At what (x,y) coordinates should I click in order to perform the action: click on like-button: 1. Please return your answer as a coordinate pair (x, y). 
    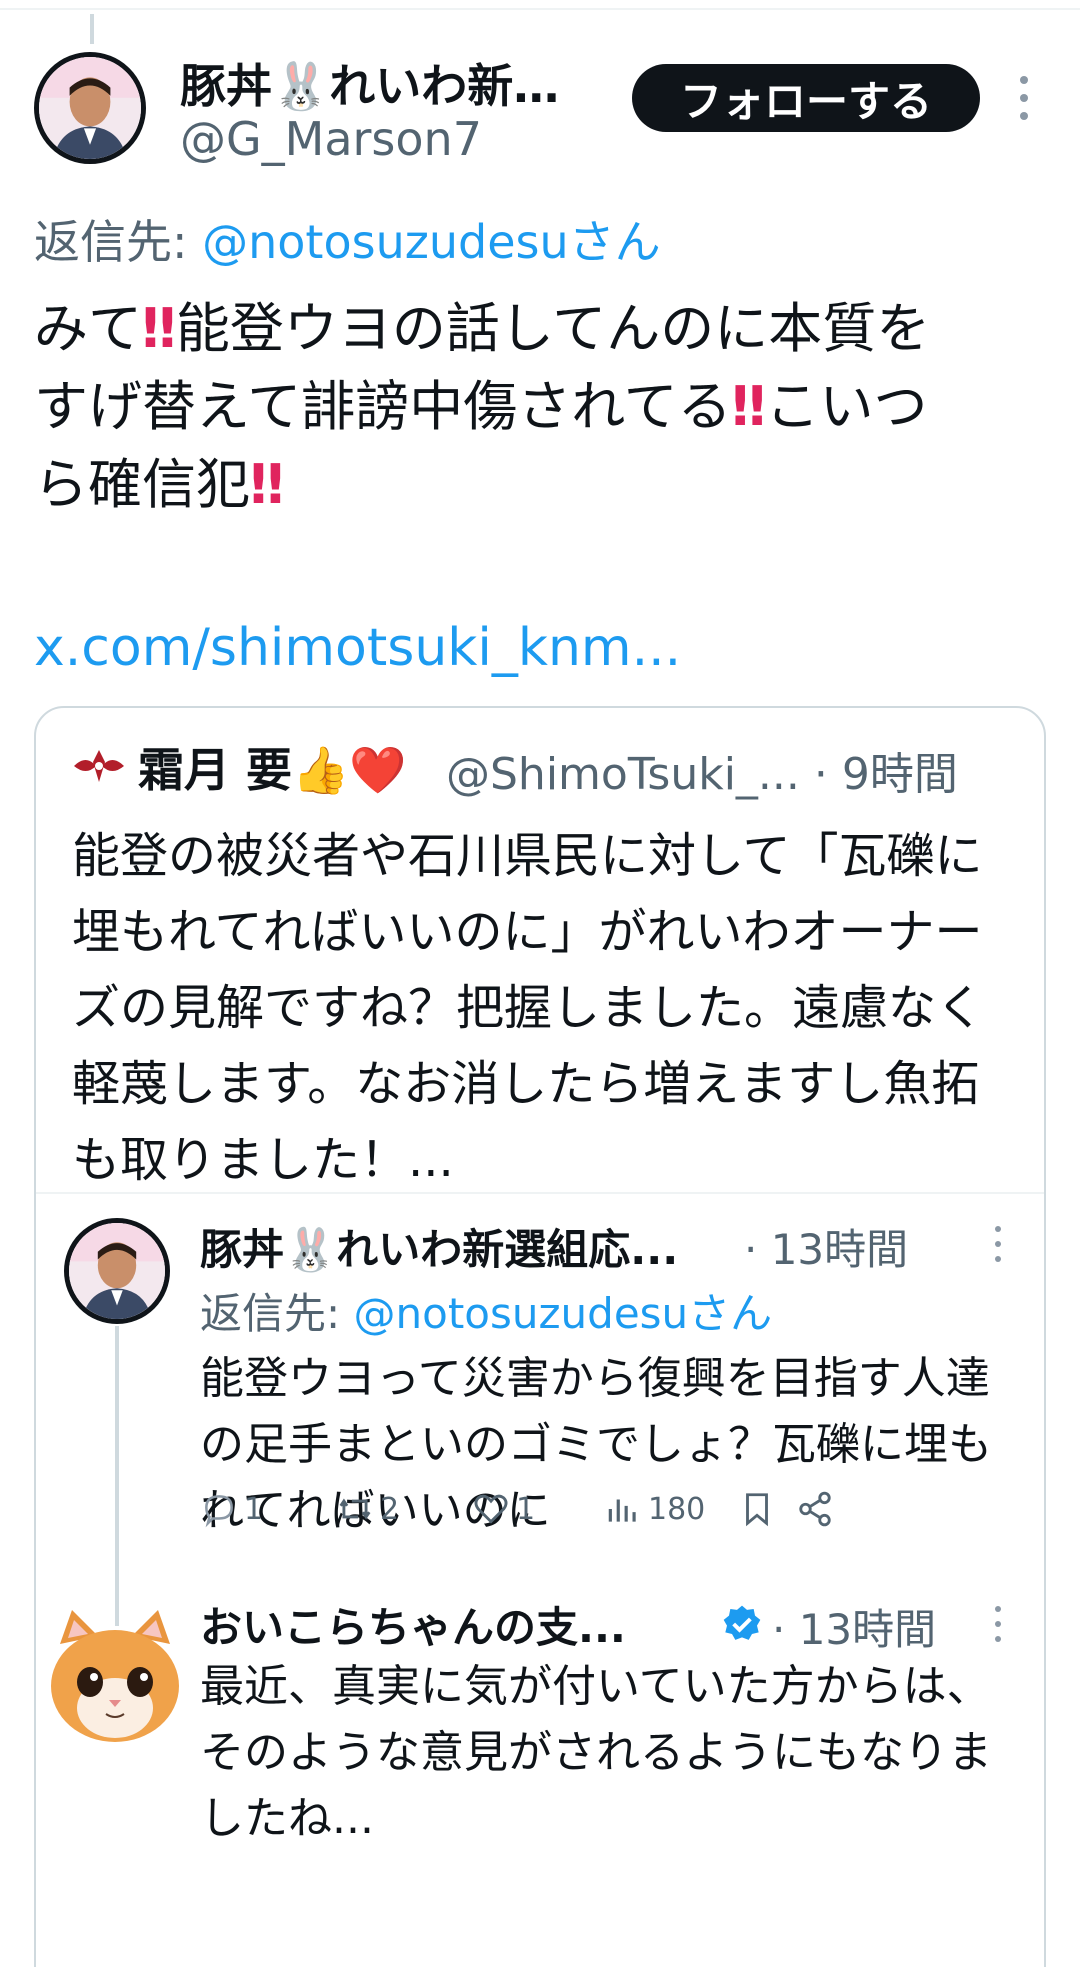
    Looking at the image, I should click on (503, 1509).